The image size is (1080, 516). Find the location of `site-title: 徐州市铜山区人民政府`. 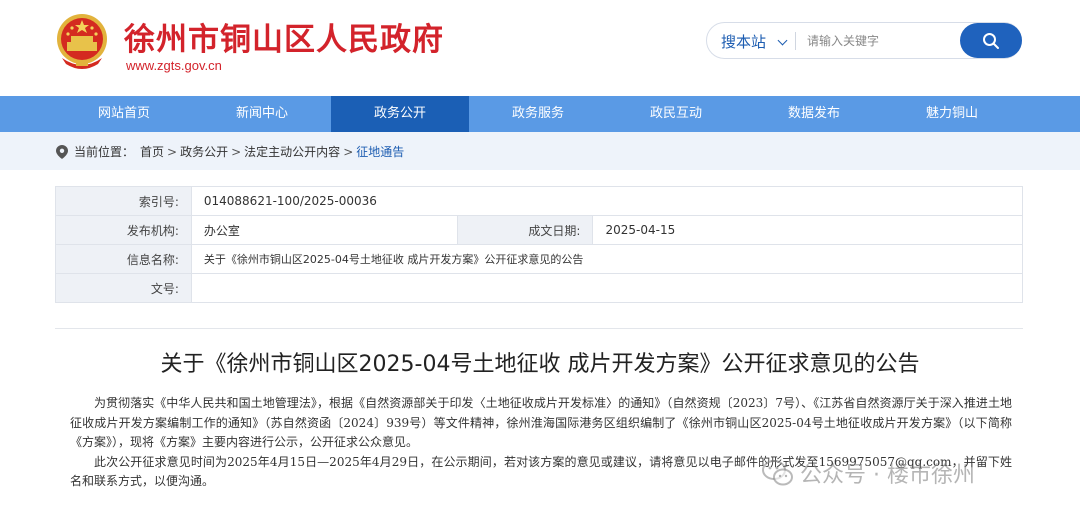

site-title: 徐州市铜山区人民政府 is located at coordinates (284, 36).